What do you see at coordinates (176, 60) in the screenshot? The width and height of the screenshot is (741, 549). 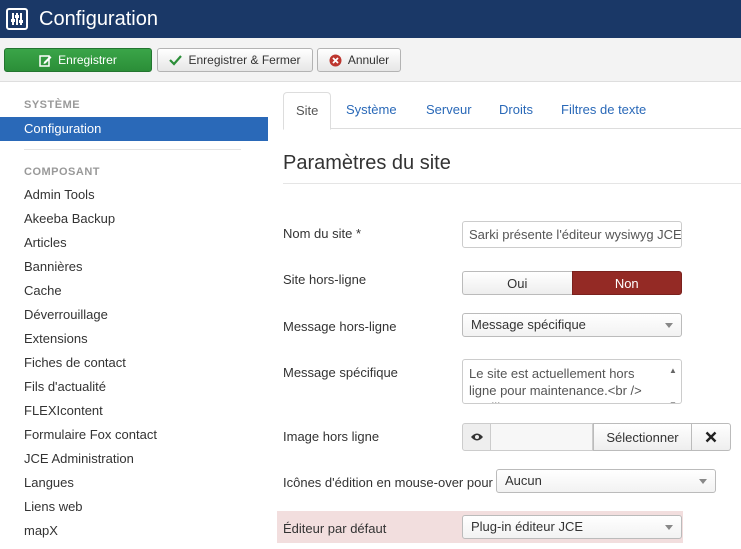 I see `check-icon` at bounding box center [176, 60].